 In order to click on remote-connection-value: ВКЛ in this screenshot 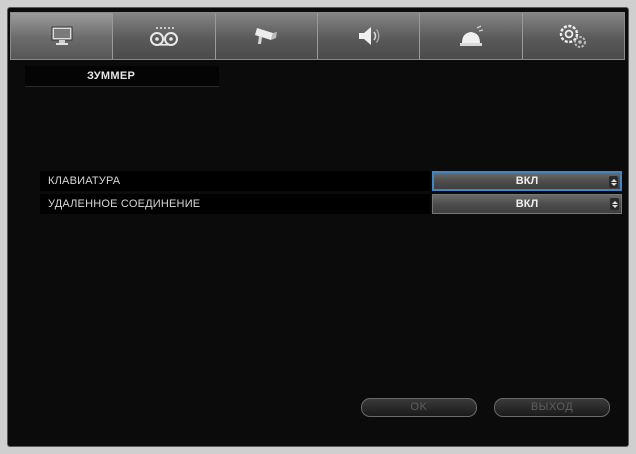, I will do `click(527, 204)`.